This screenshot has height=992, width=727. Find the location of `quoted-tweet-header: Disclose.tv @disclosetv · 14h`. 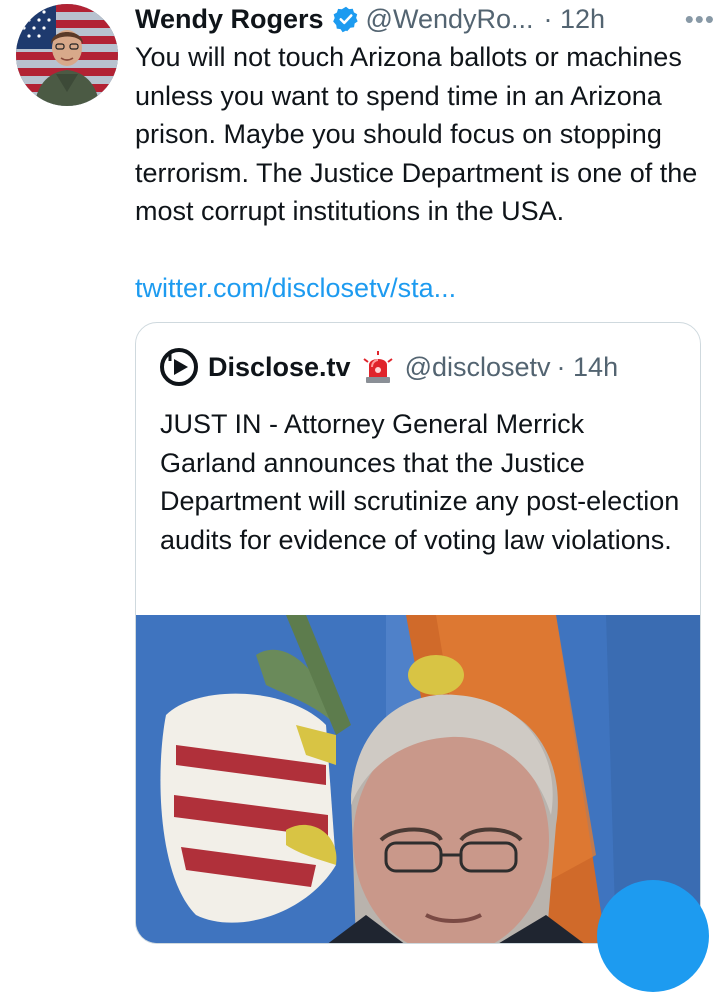

quoted-tweet-header: Disclose.tv @disclosetv · 14h is located at coordinates (389, 367).